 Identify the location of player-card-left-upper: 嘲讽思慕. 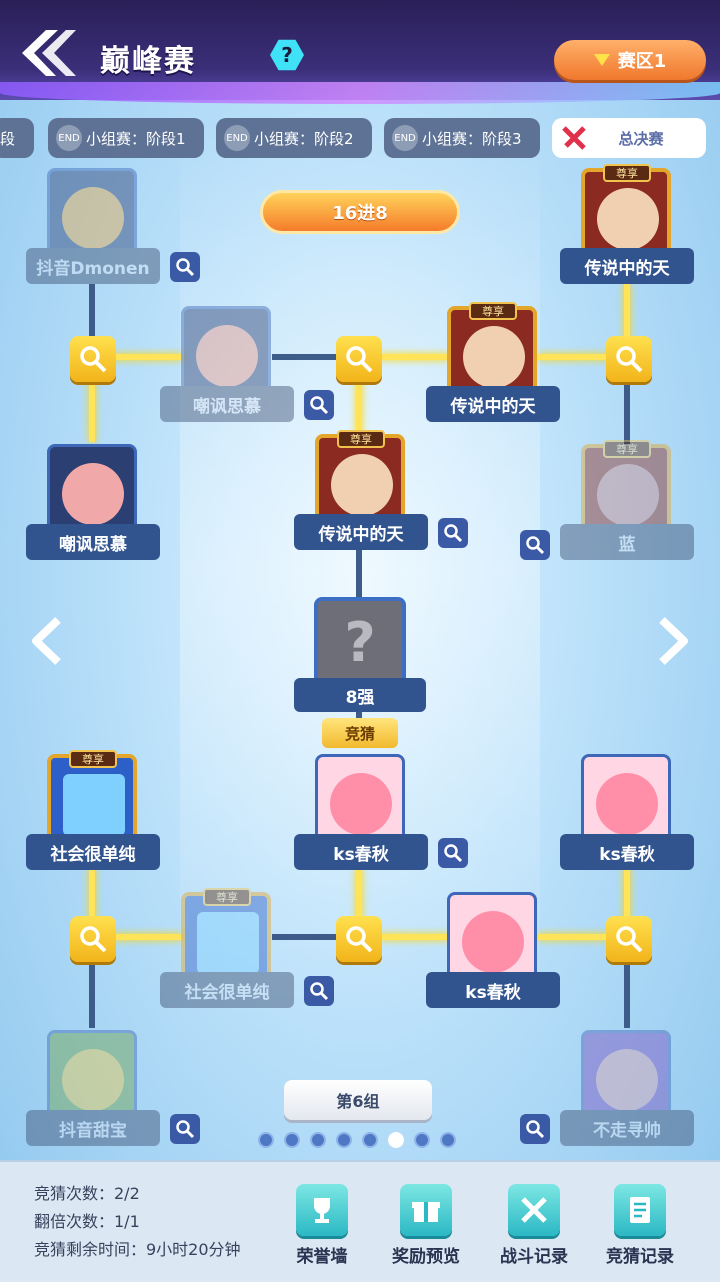
(93, 502).